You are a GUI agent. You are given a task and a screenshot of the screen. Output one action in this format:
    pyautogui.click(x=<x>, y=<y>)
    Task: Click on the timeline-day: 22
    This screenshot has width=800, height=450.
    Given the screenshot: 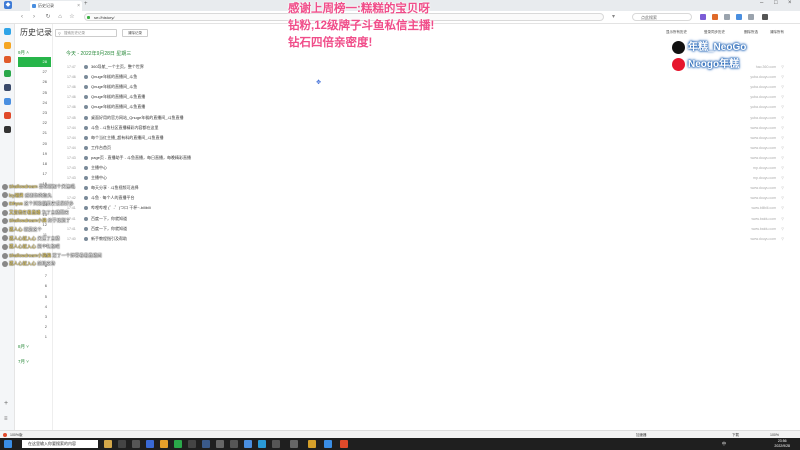 What is the action you would take?
    pyautogui.click(x=34, y=123)
    